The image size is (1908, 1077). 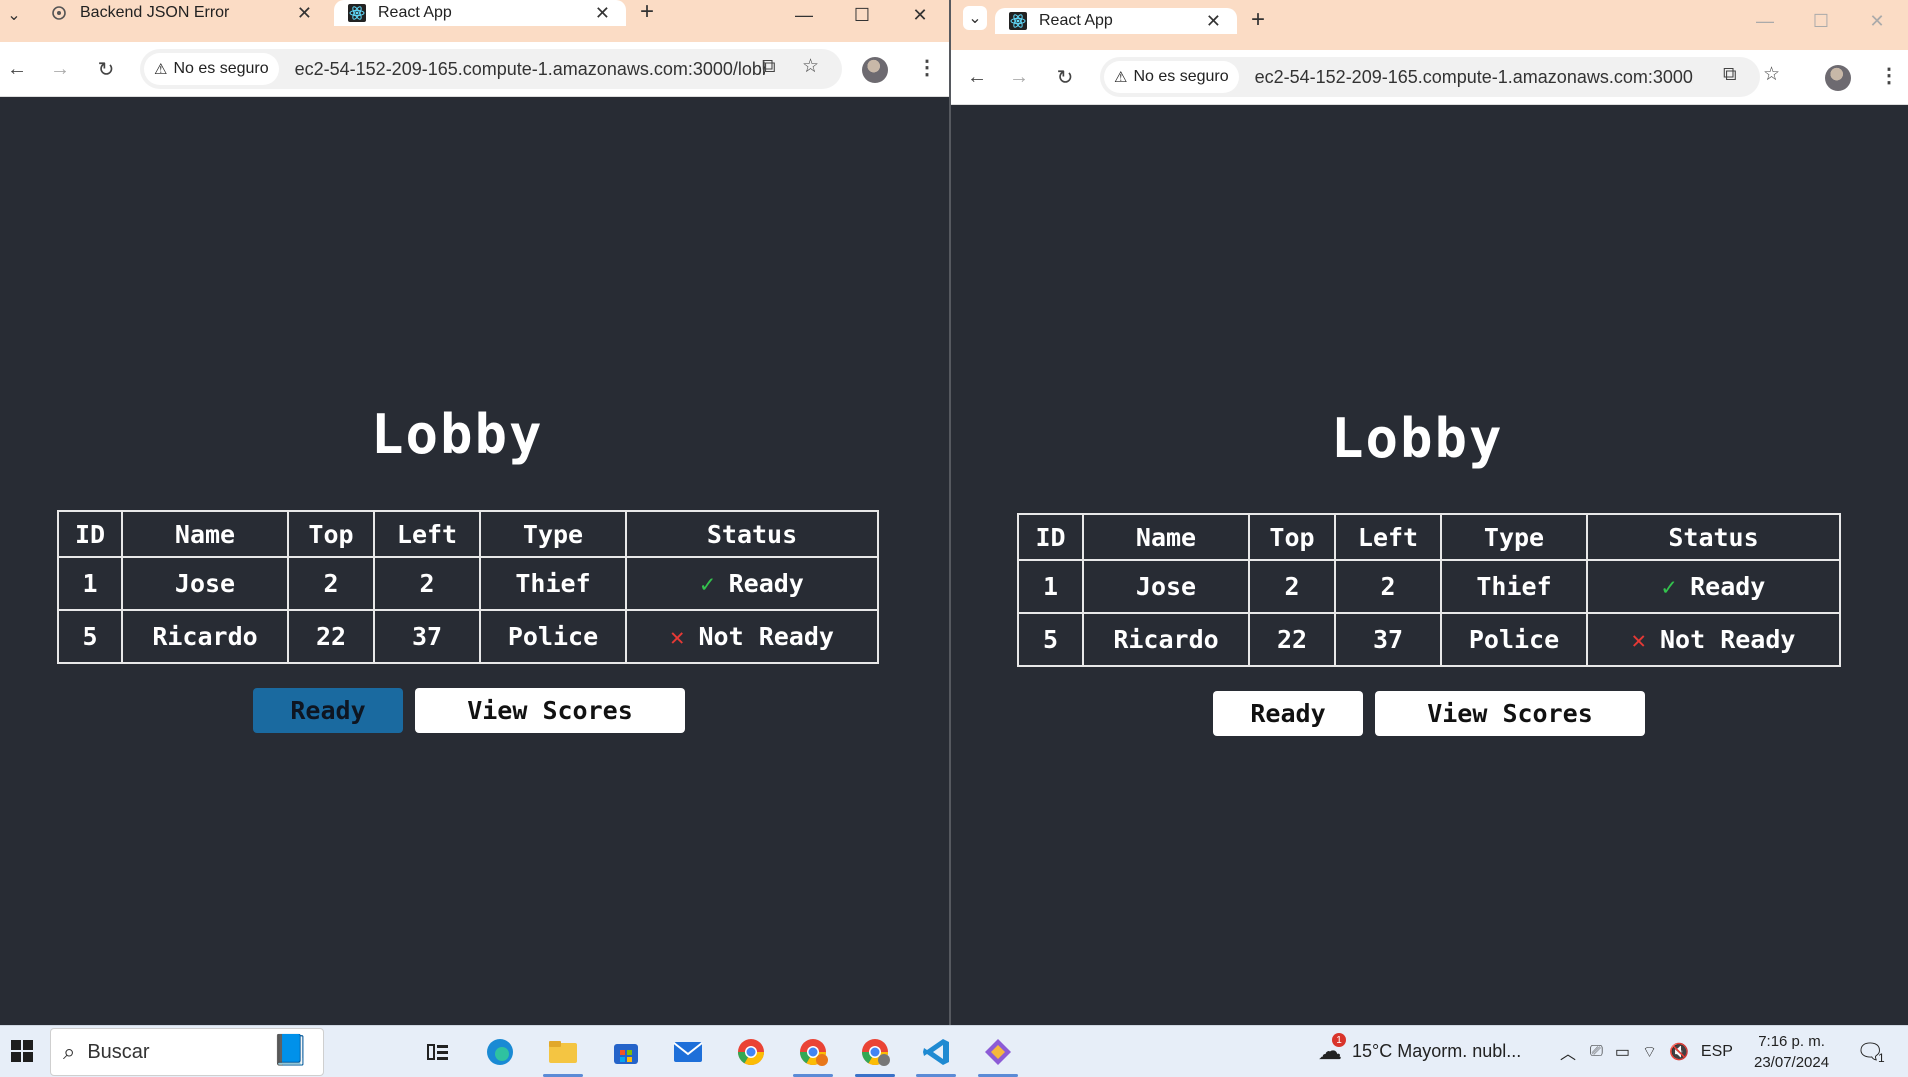 I want to click on camera-icon: ⎚, so click(x=1596, y=1052).